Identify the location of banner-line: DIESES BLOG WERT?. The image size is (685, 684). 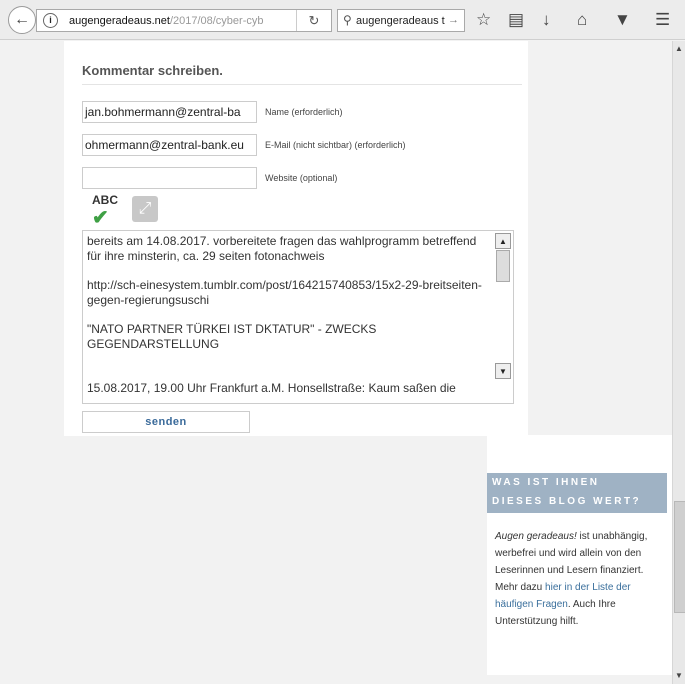
(567, 501).